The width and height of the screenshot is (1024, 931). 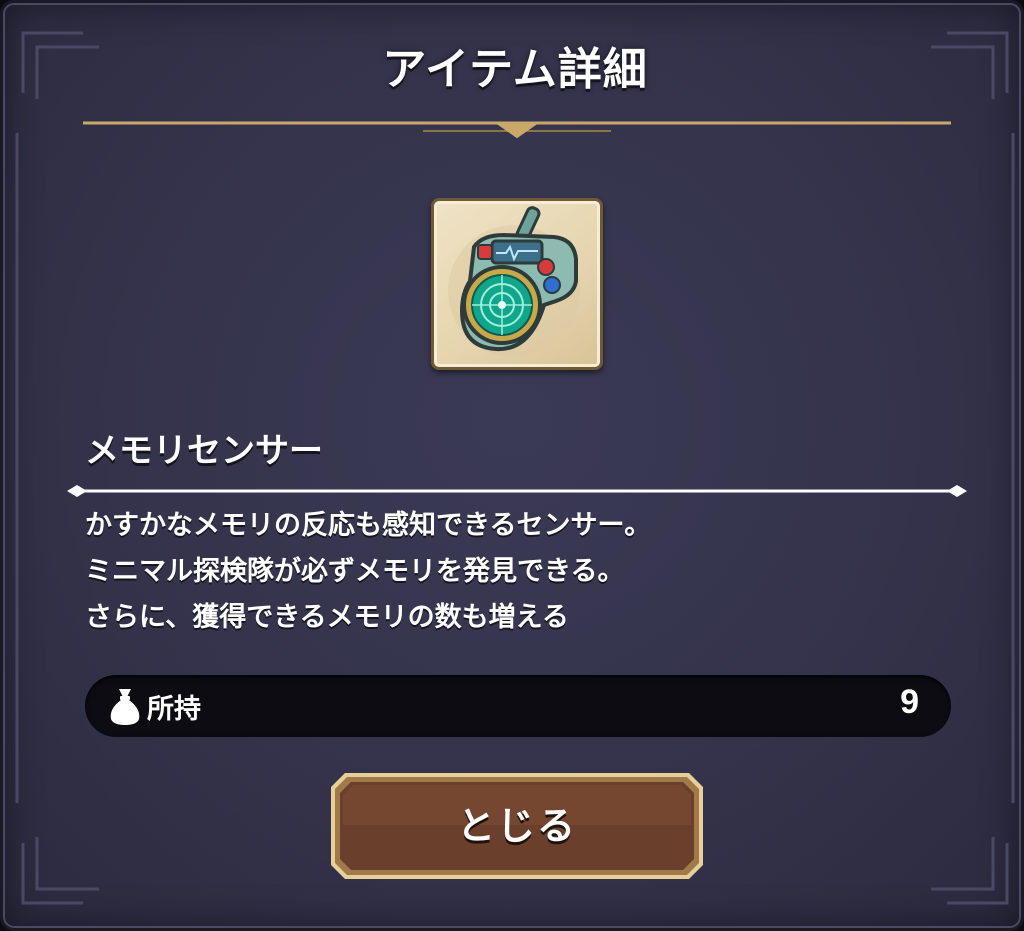 I want to click on owned-count-bar: 所持 9, so click(x=518, y=706).